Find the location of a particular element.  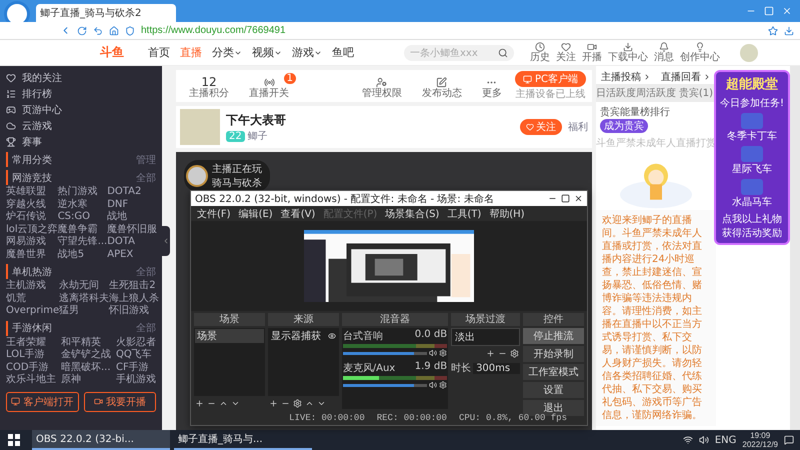

category-link: 和平精英 is located at coordinates (86, 342).